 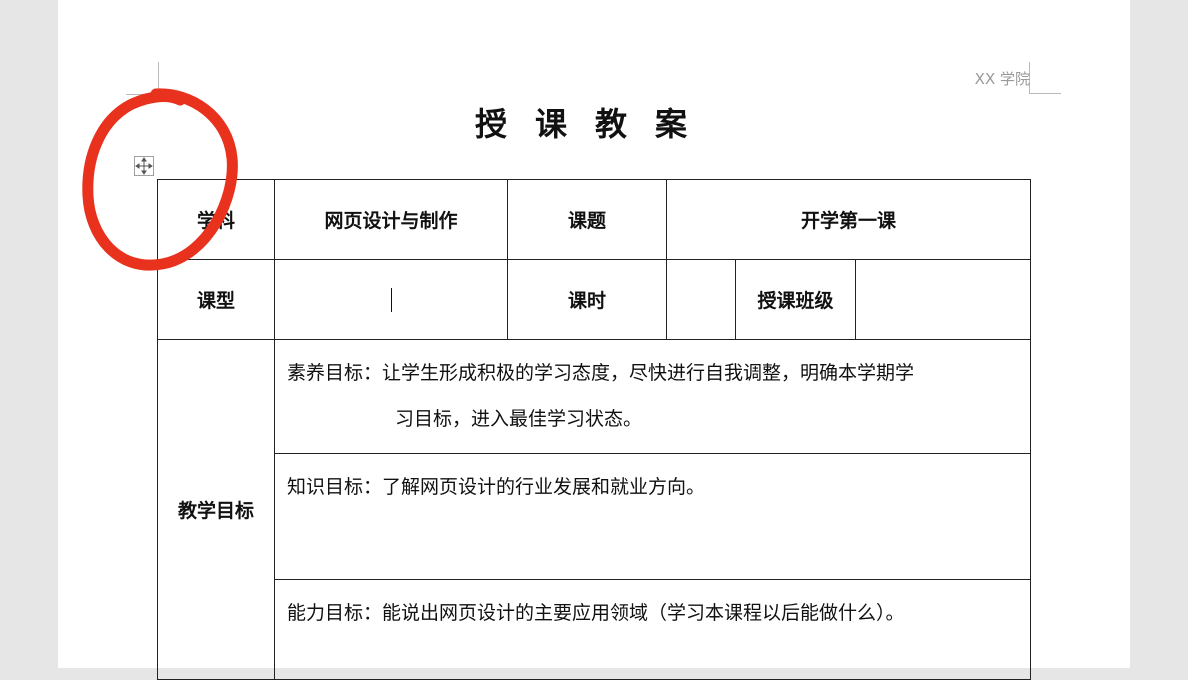 What do you see at coordinates (519, 419) in the screenshot?
I see `literacy-goal-line2: 习目标，进入最佳学习状态。` at bounding box center [519, 419].